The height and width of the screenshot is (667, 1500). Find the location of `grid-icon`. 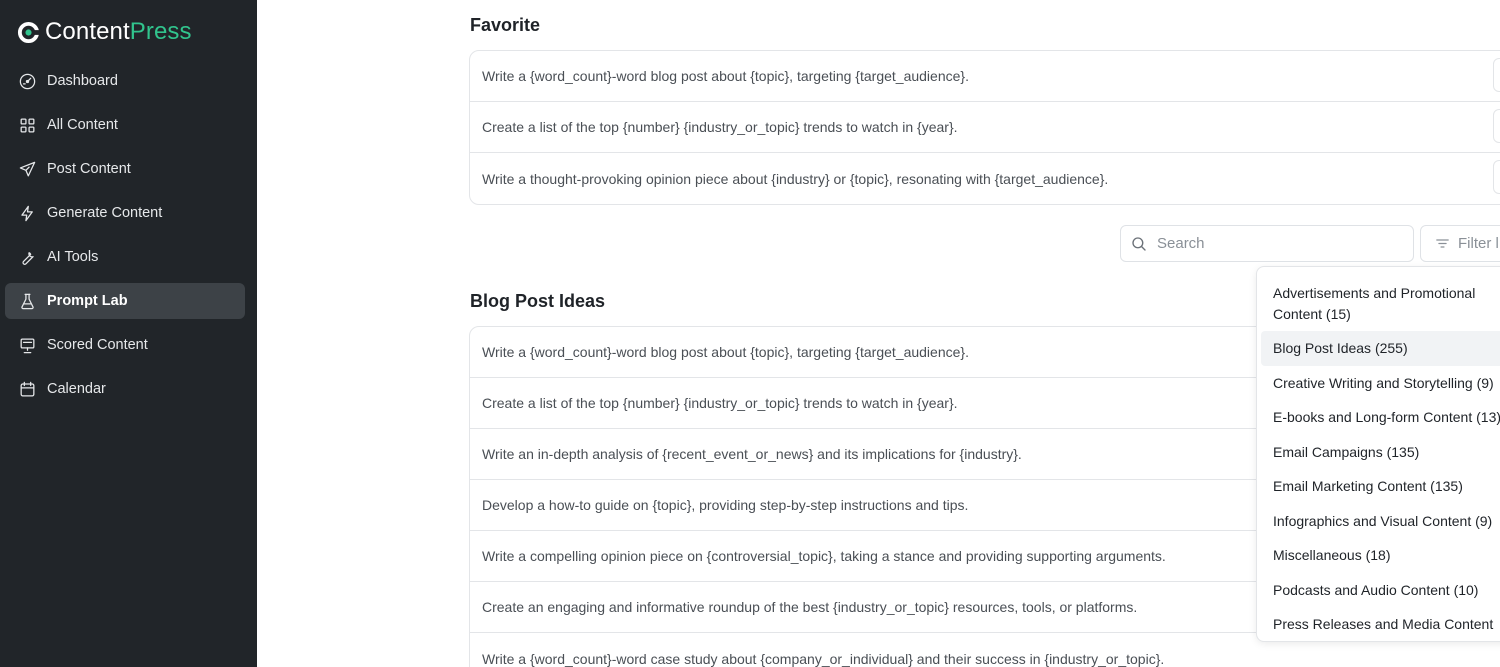

grid-icon is located at coordinates (27, 125).